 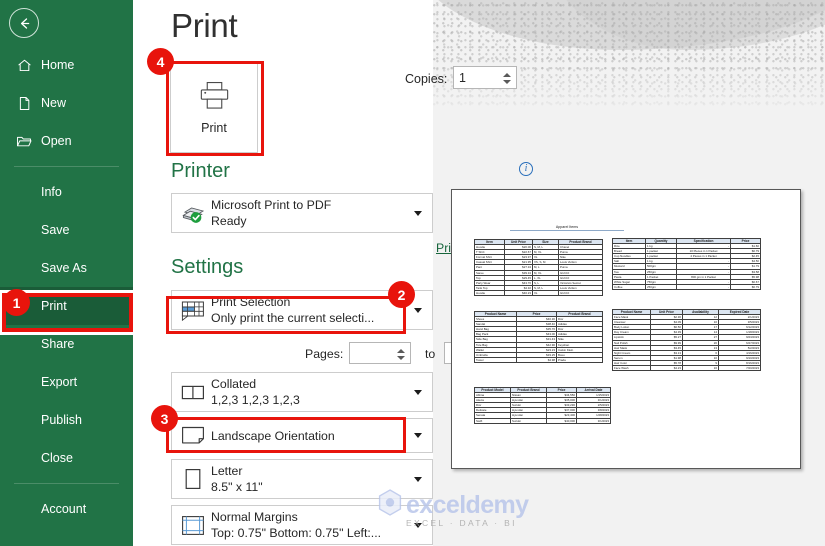 I want to click on settings-row-title: Collated, so click(x=234, y=384).